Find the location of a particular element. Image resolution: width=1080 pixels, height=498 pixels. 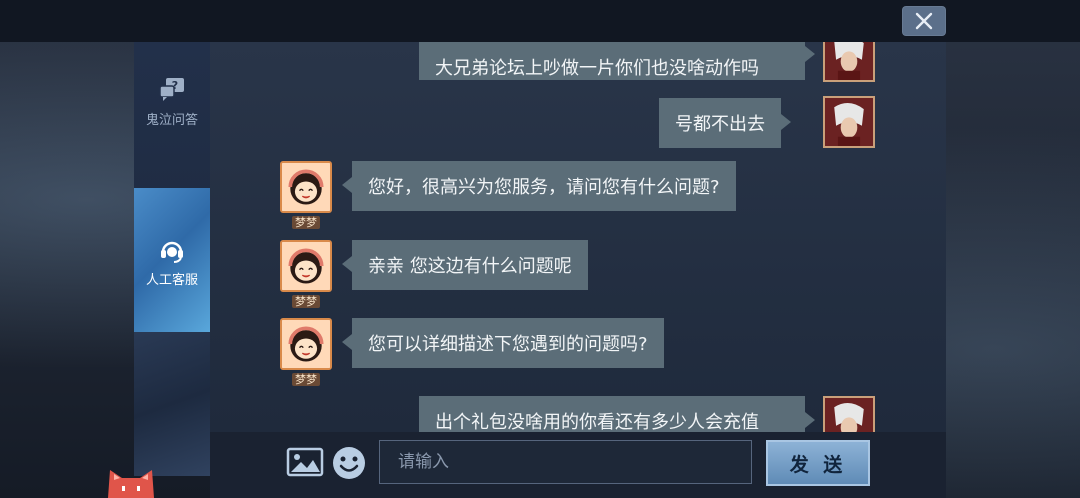

message-bubble: 号都不出去 is located at coordinates (725, 123).